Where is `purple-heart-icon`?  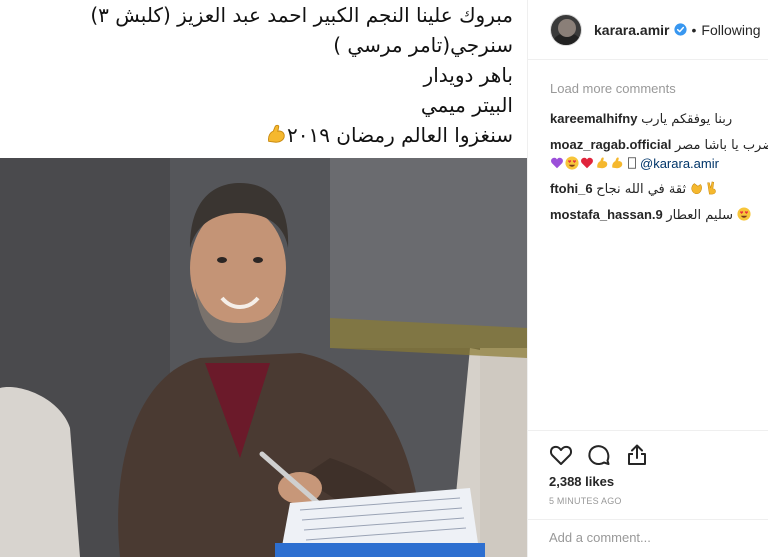
purple-heart-icon is located at coordinates (557, 163).